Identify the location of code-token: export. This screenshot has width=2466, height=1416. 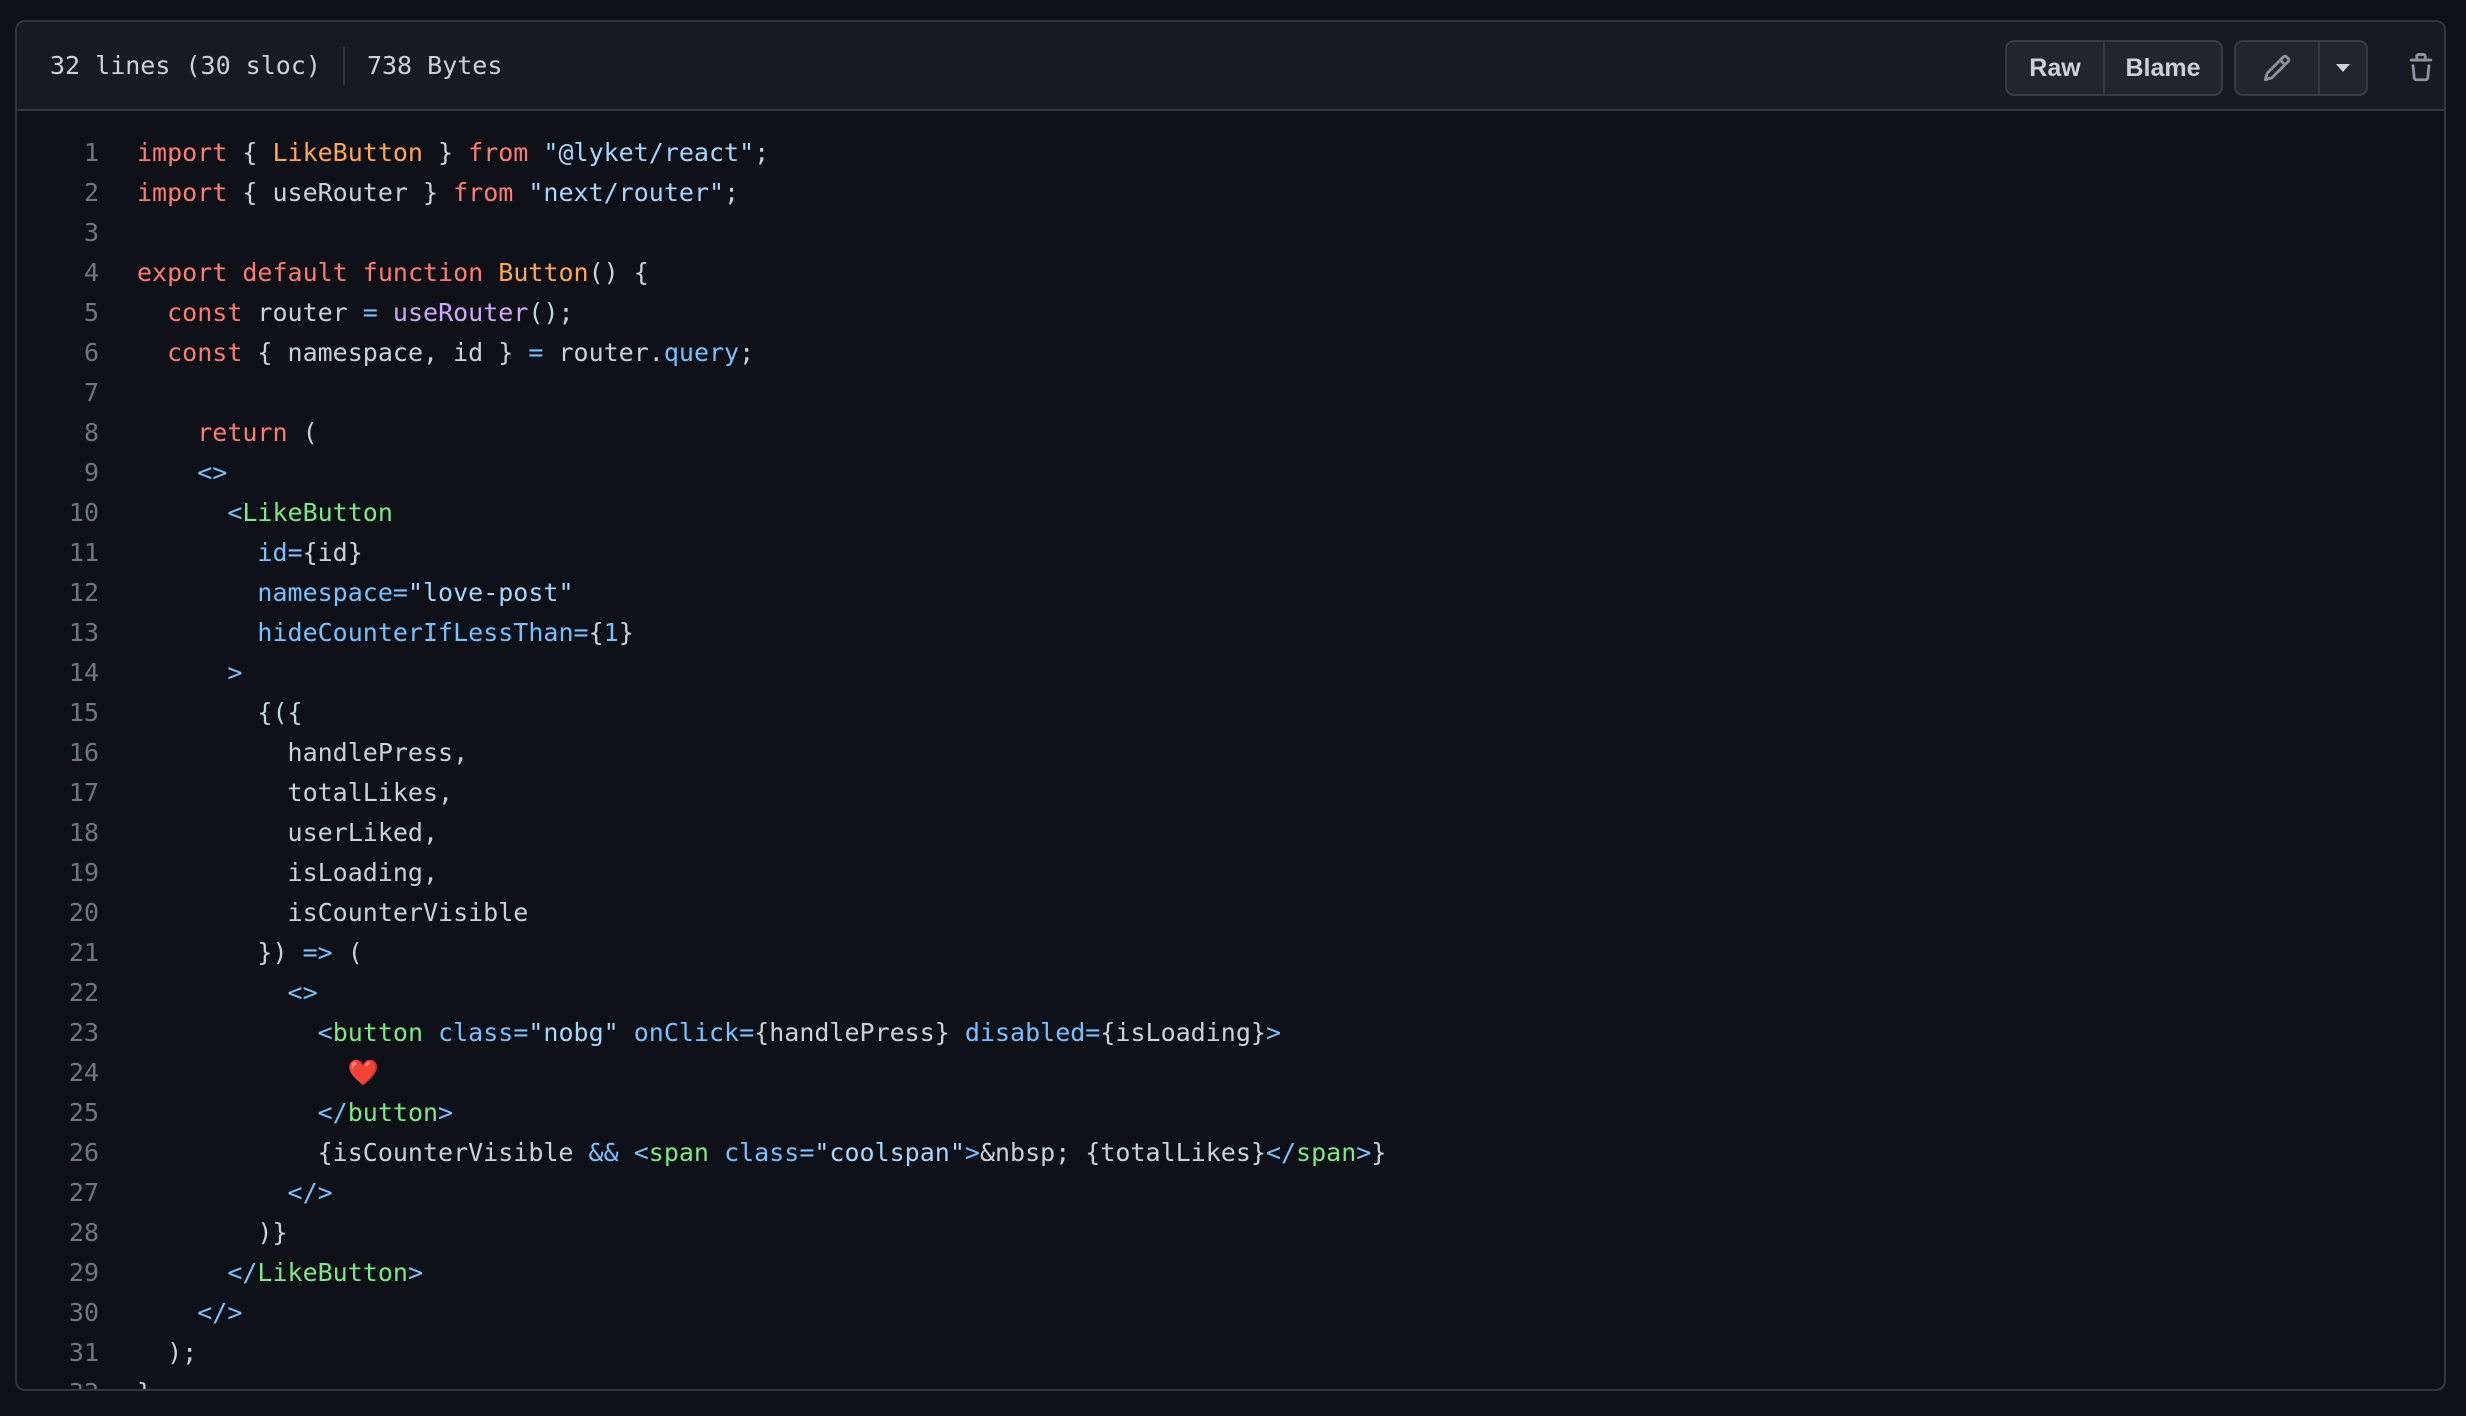
(182, 272).